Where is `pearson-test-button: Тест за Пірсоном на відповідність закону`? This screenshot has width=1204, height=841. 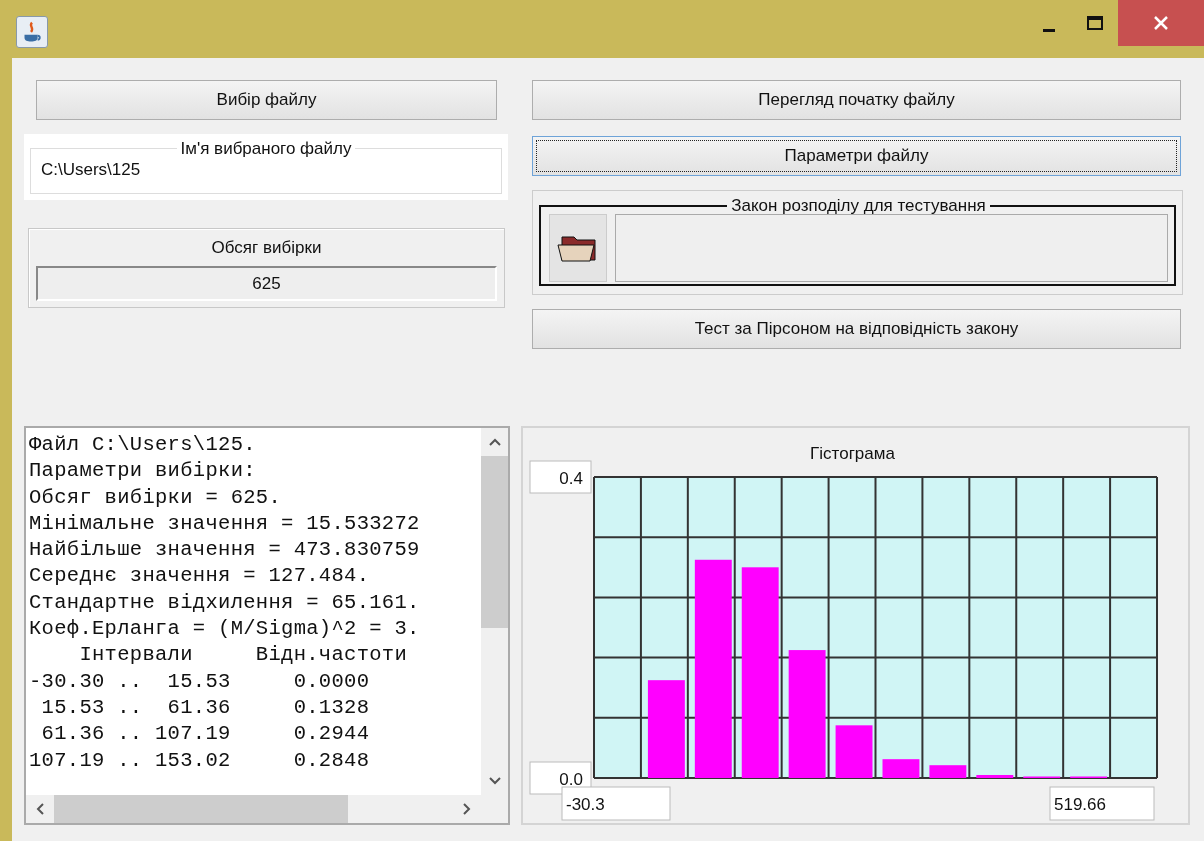 pearson-test-button: Тест за Пірсоном на відповідність закону is located at coordinates (856, 329).